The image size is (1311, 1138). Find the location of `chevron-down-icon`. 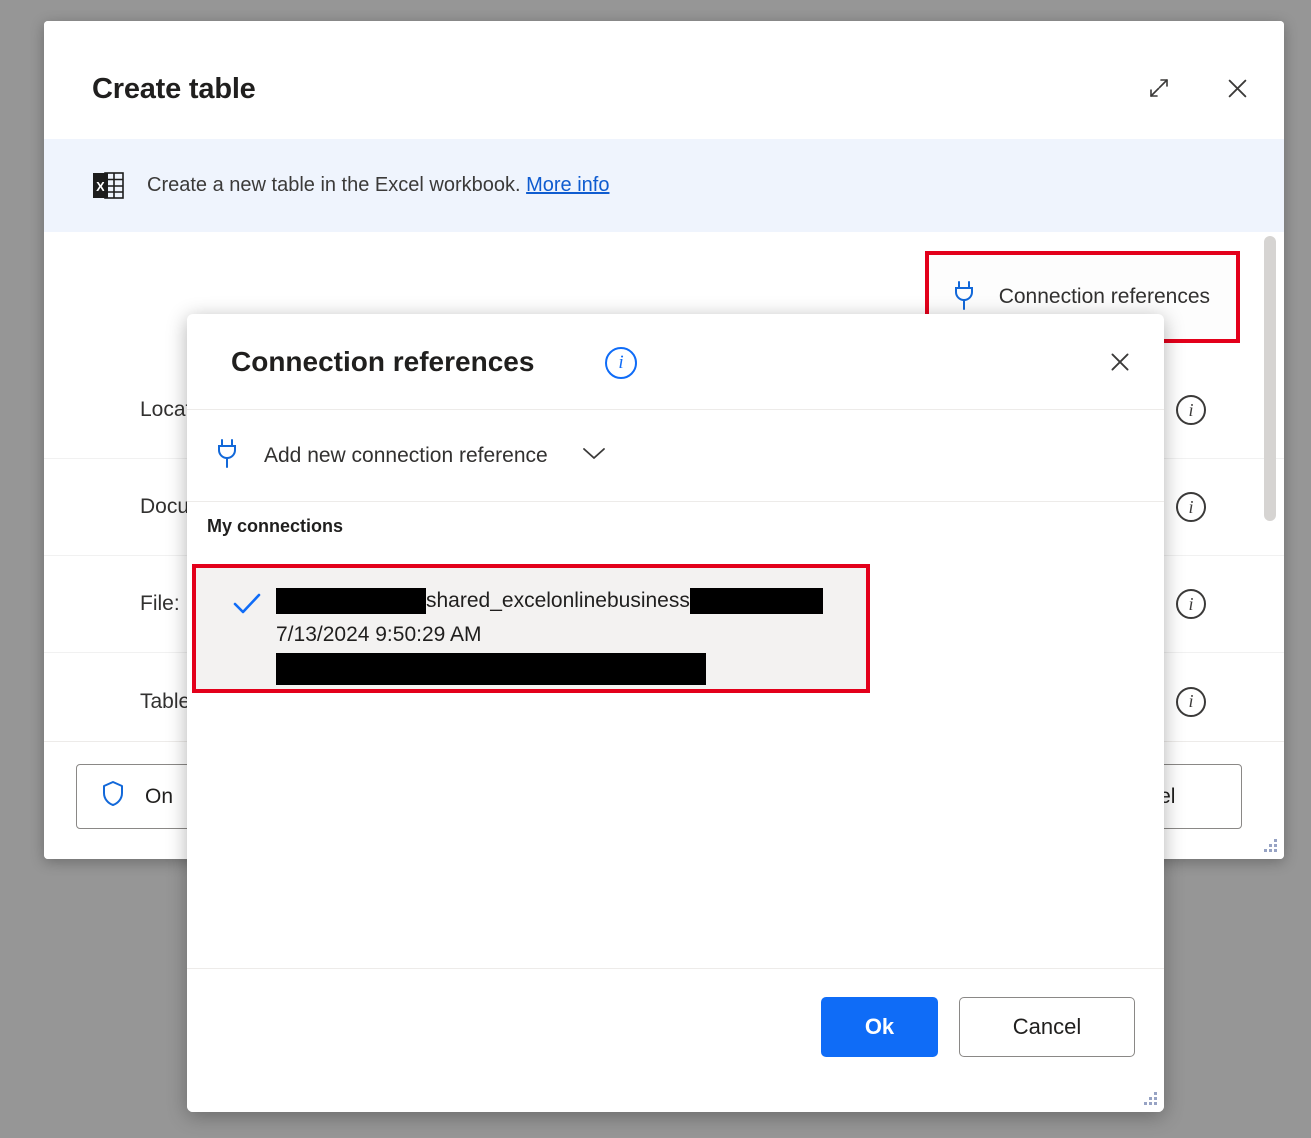

chevron-down-icon is located at coordinates (594, 455).